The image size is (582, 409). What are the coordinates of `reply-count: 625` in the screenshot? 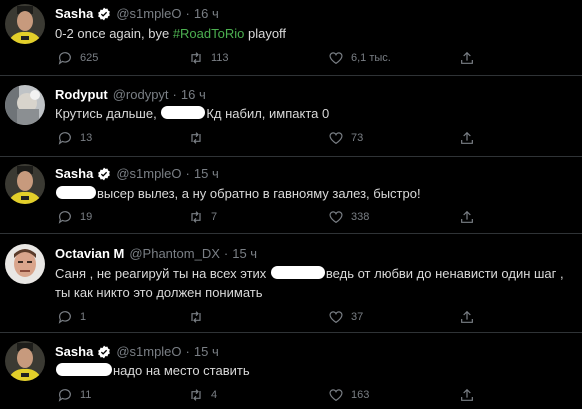 It's located at (89, 58).